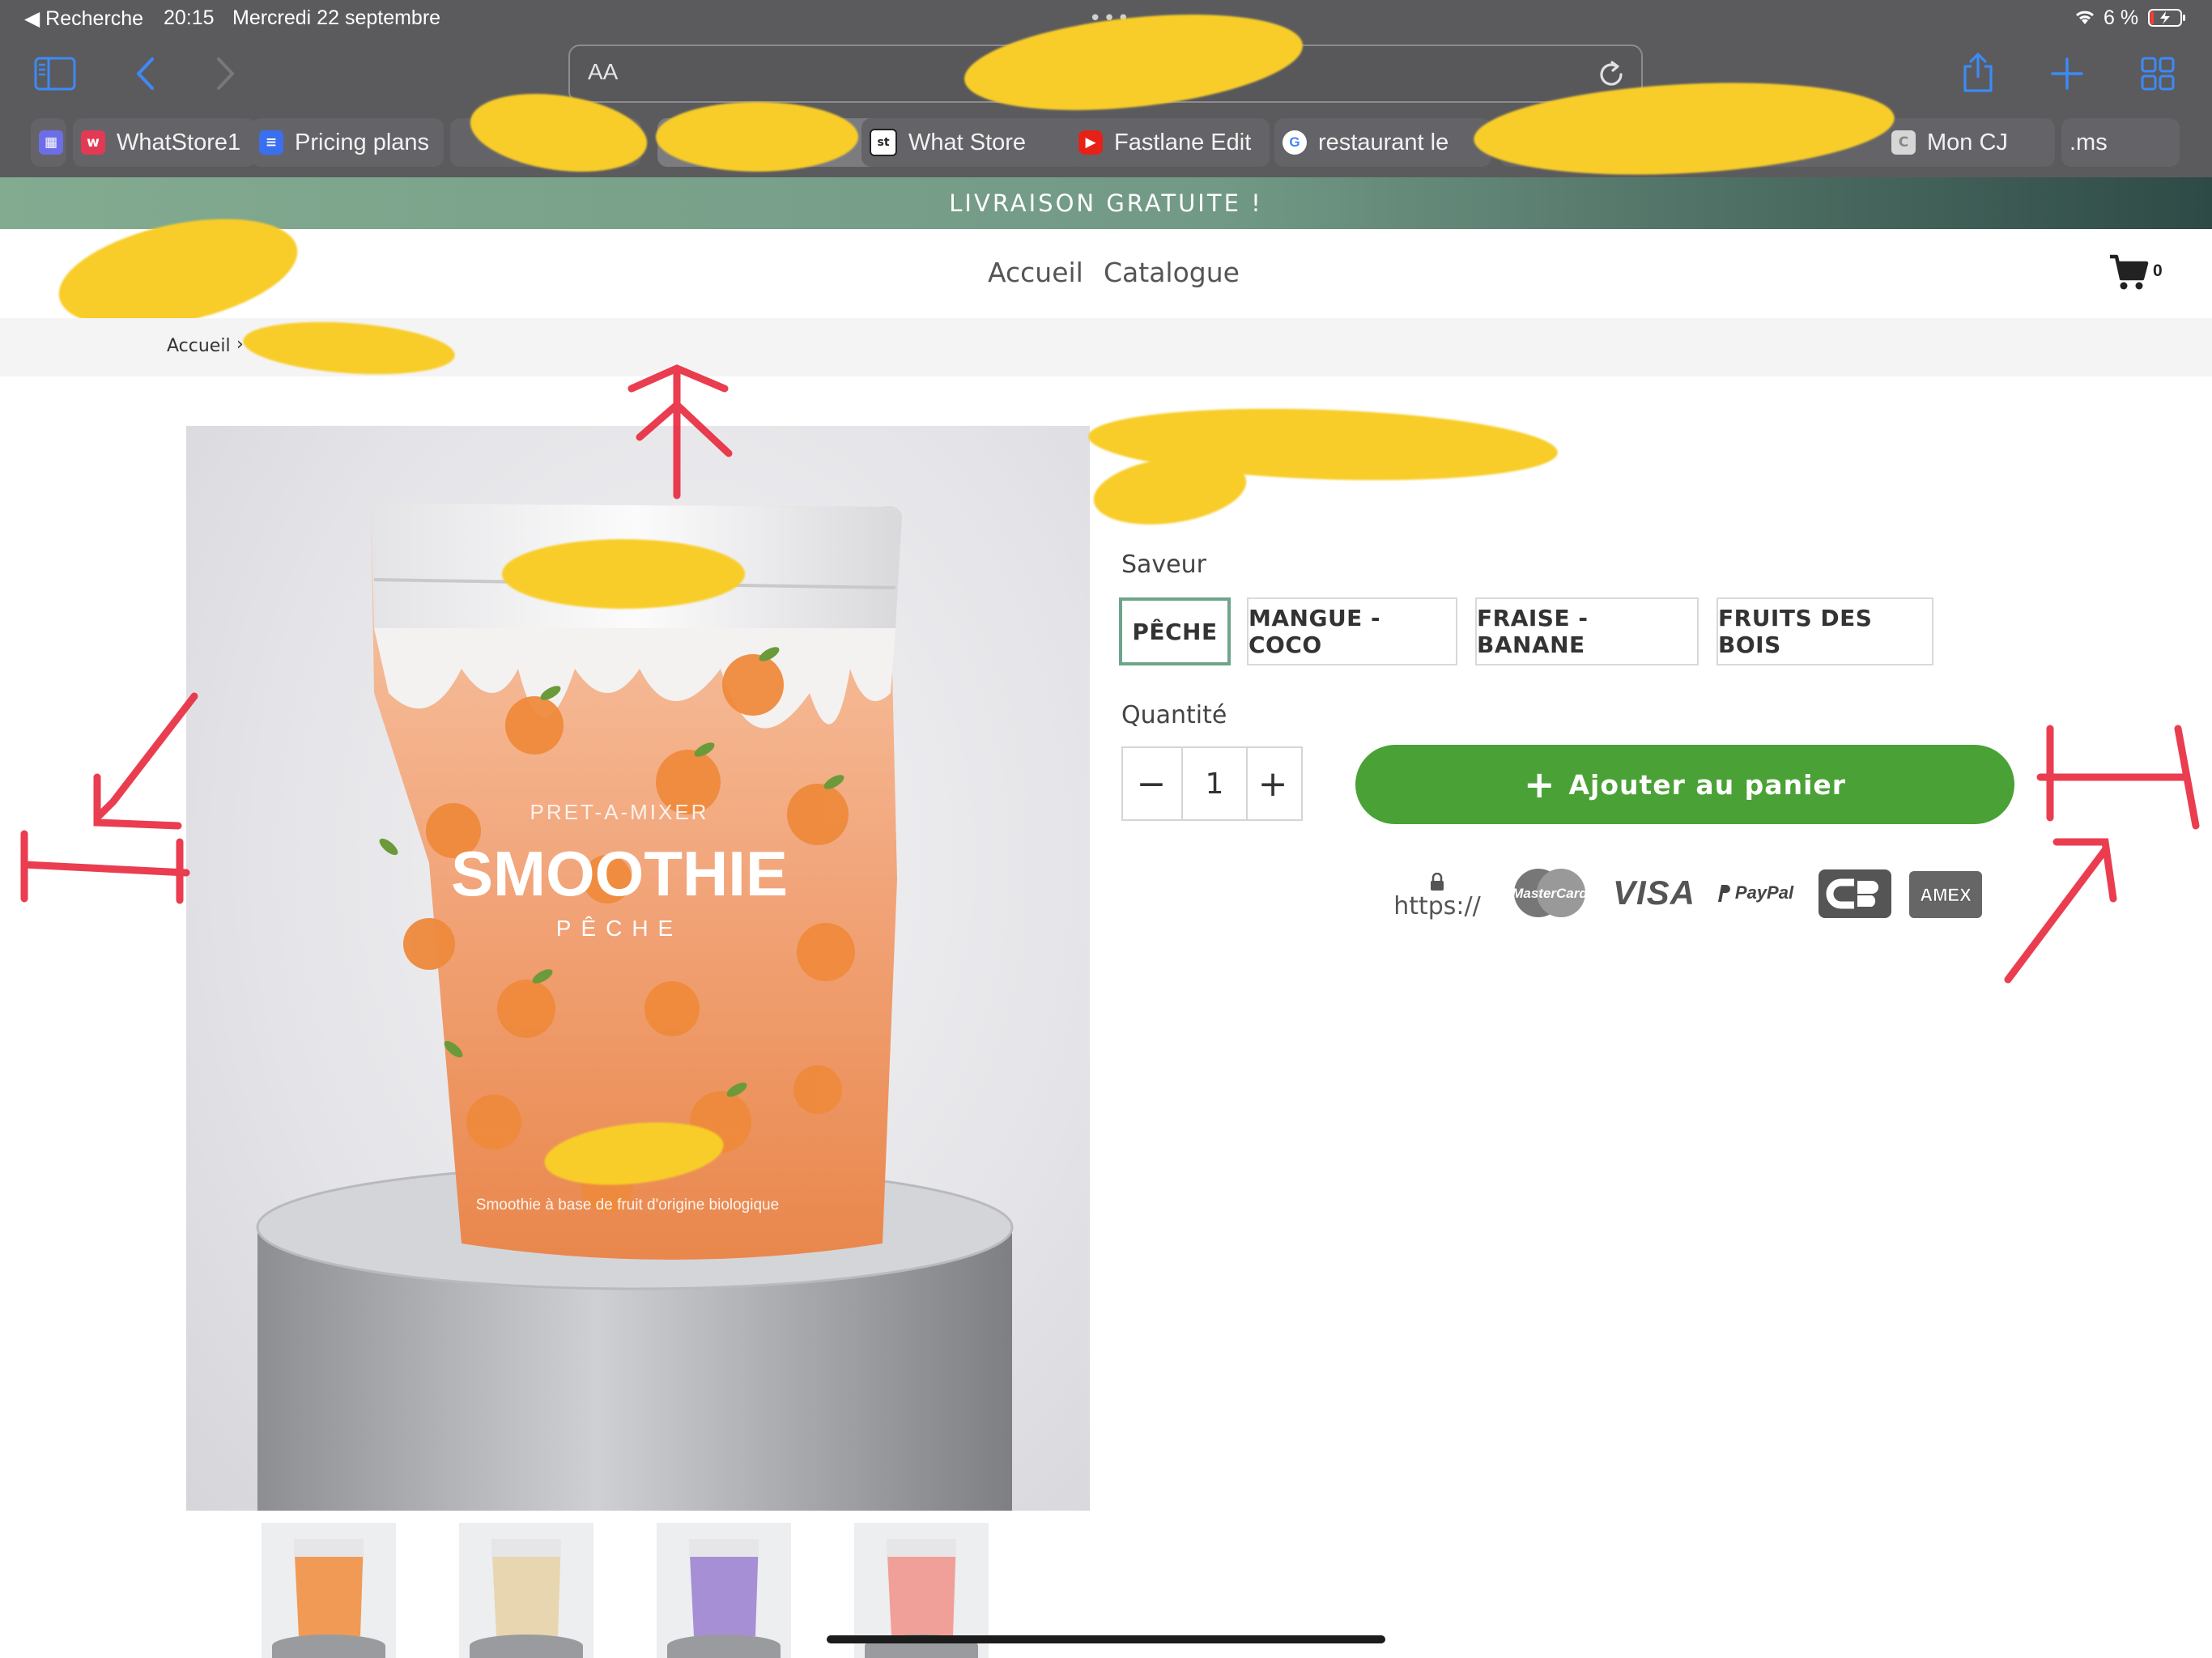 The width and height of the screenshot is (2212, 1658). I want to click on annotation-up-arrow-icon, so click(680, 432).